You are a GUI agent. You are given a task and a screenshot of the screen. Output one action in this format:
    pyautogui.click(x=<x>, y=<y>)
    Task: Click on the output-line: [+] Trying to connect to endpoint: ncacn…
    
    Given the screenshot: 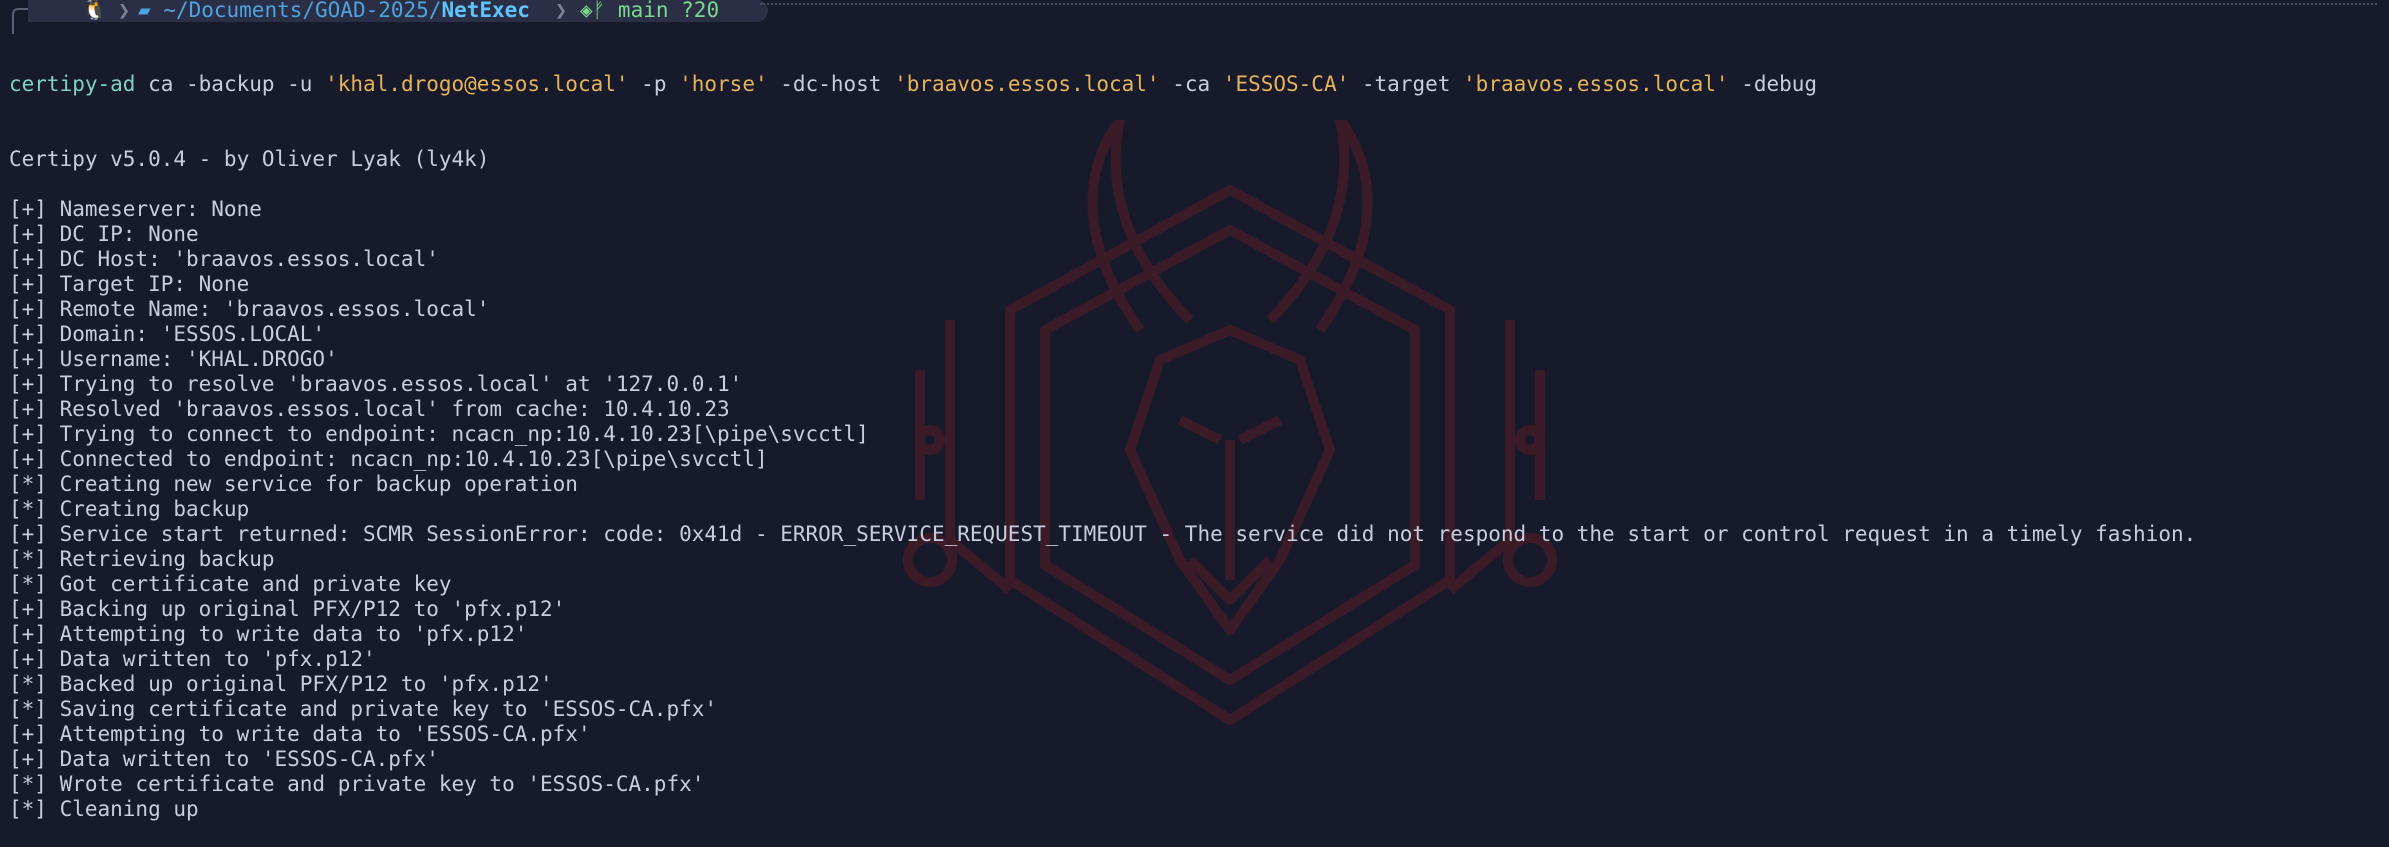 What is the action you would take?
    pyautogui.click(x=439, y=434)
    